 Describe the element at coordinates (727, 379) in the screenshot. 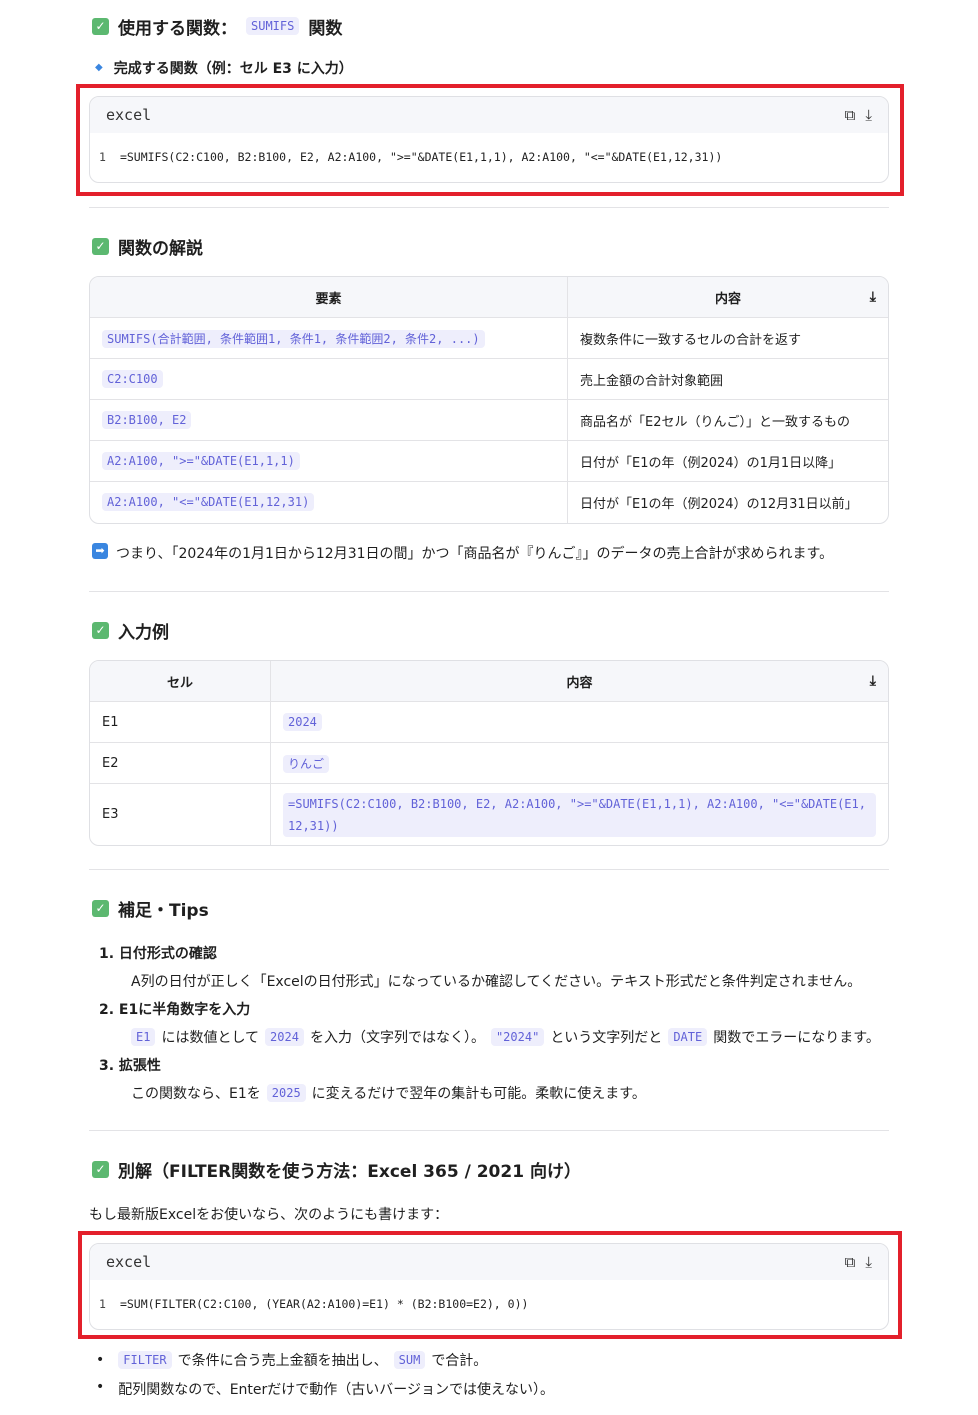

I see `cell-text: 売上金額の合計対象範囲` at that location.